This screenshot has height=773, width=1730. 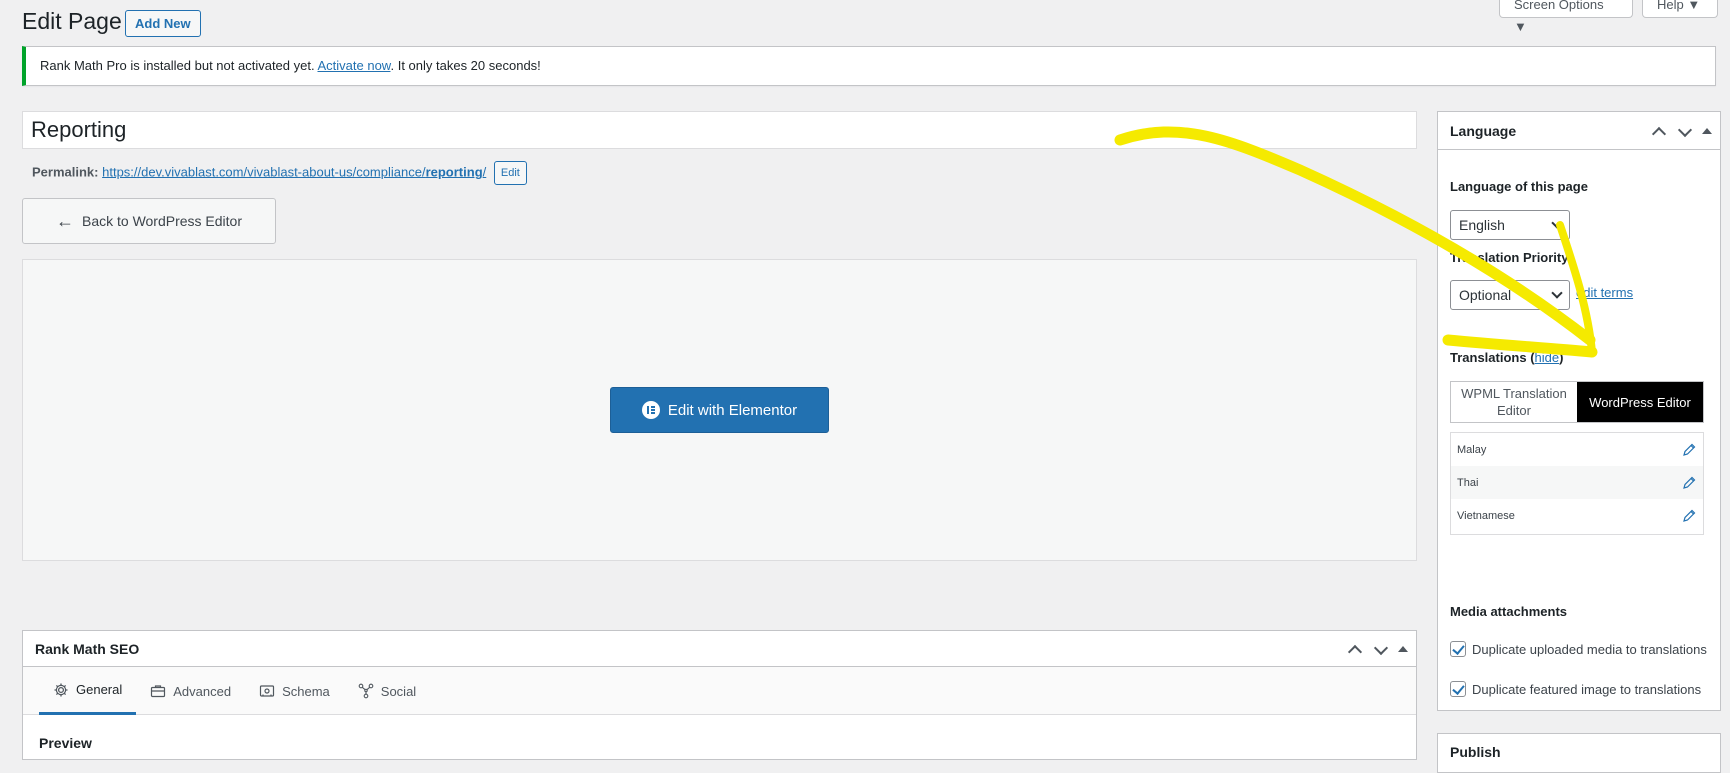 What do you see at coordinates (1640, 402) in the screenshot?
I see `wordpress-editor-option: WordPress Editor` at bounding box center [1640, 402].